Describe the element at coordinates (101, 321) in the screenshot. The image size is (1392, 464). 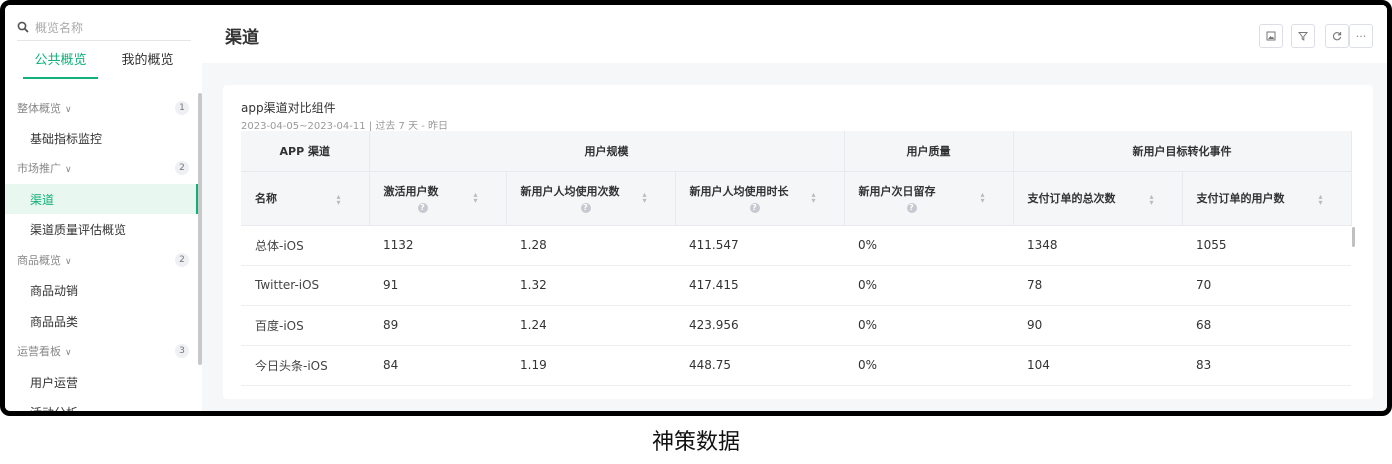
I see `sidebar-item-product-category: 商品品类` at that location.